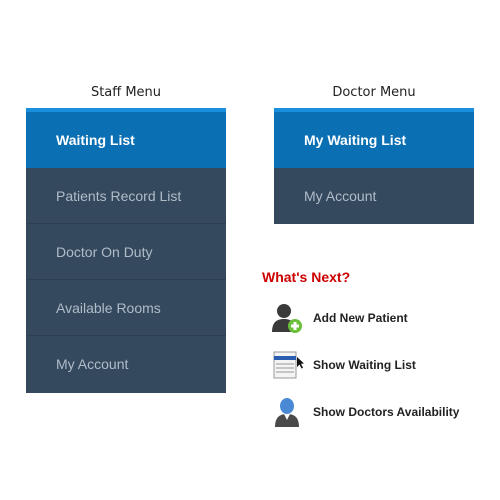 This screenshot has width=500, height=500. I want to click on show-waiting-list-link: Show Waiting List, so click(343, 365).